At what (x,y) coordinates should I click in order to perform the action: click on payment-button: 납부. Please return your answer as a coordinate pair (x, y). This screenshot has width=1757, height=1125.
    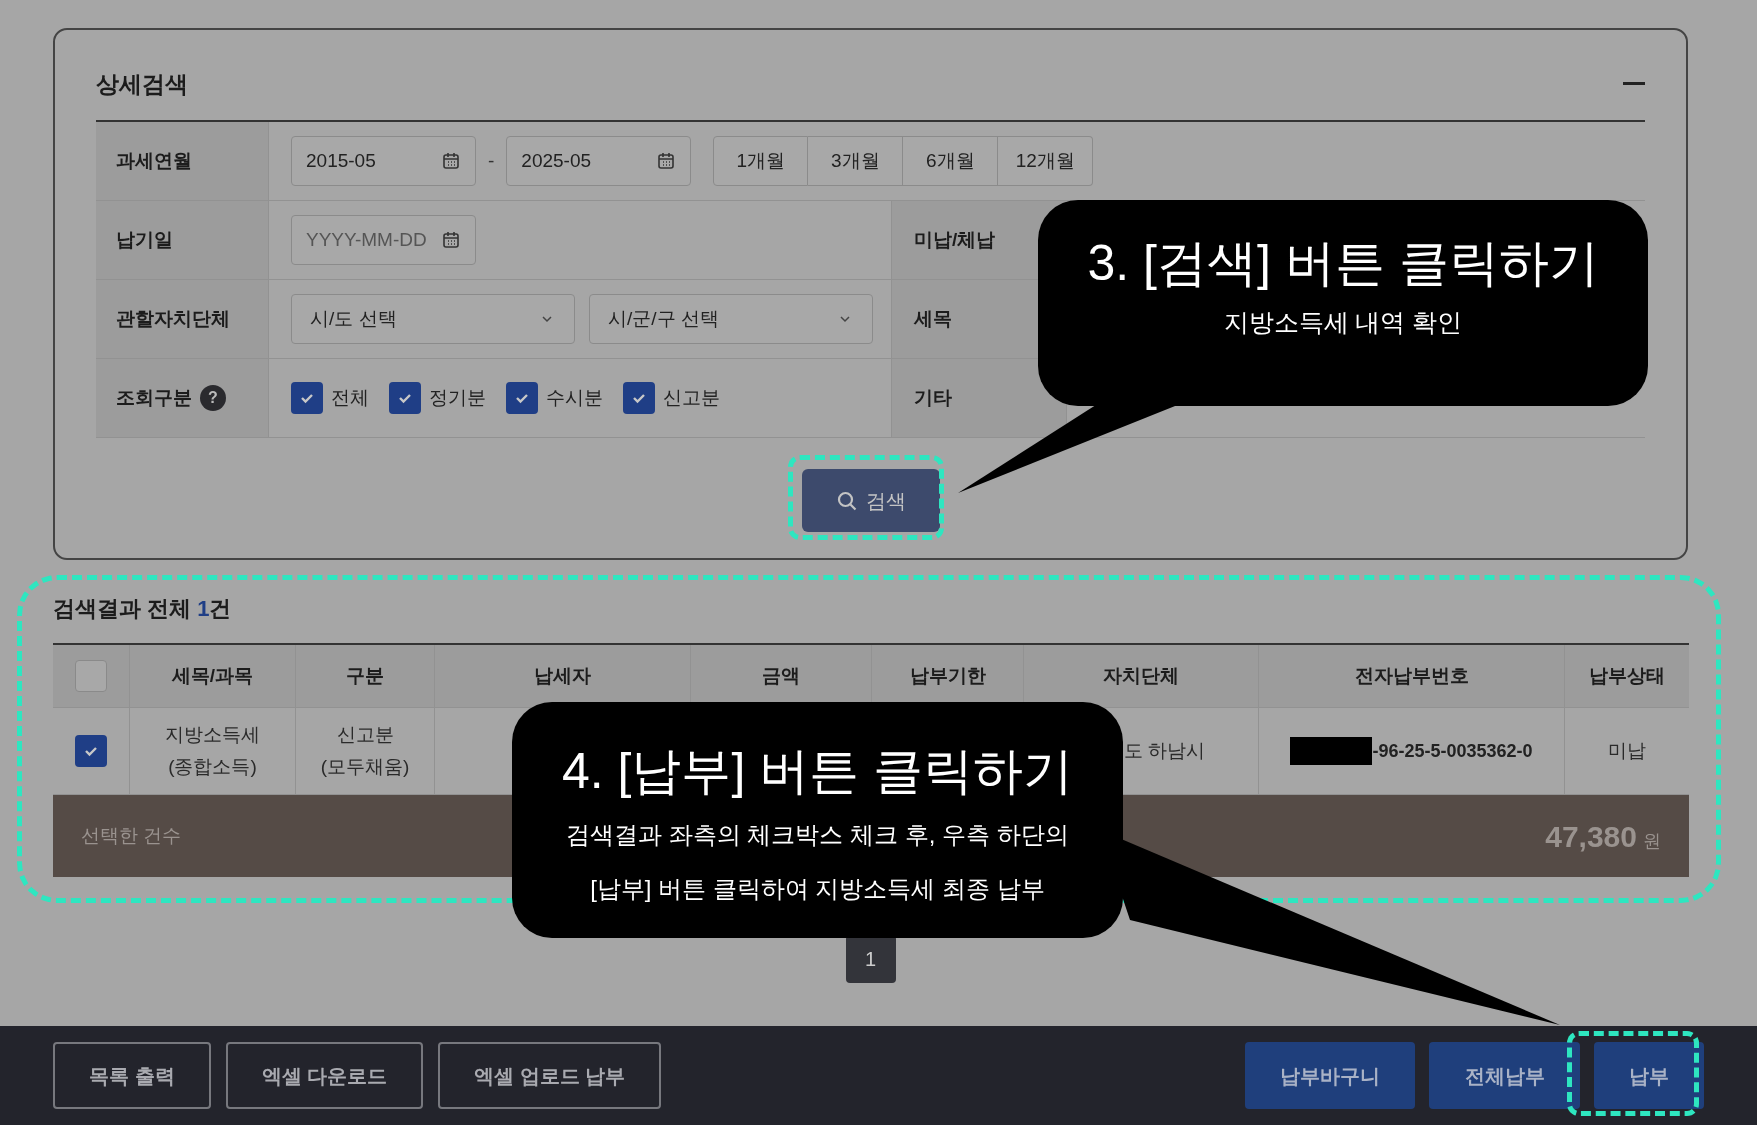
    Looking at the image, I should click on (1649, 1075).